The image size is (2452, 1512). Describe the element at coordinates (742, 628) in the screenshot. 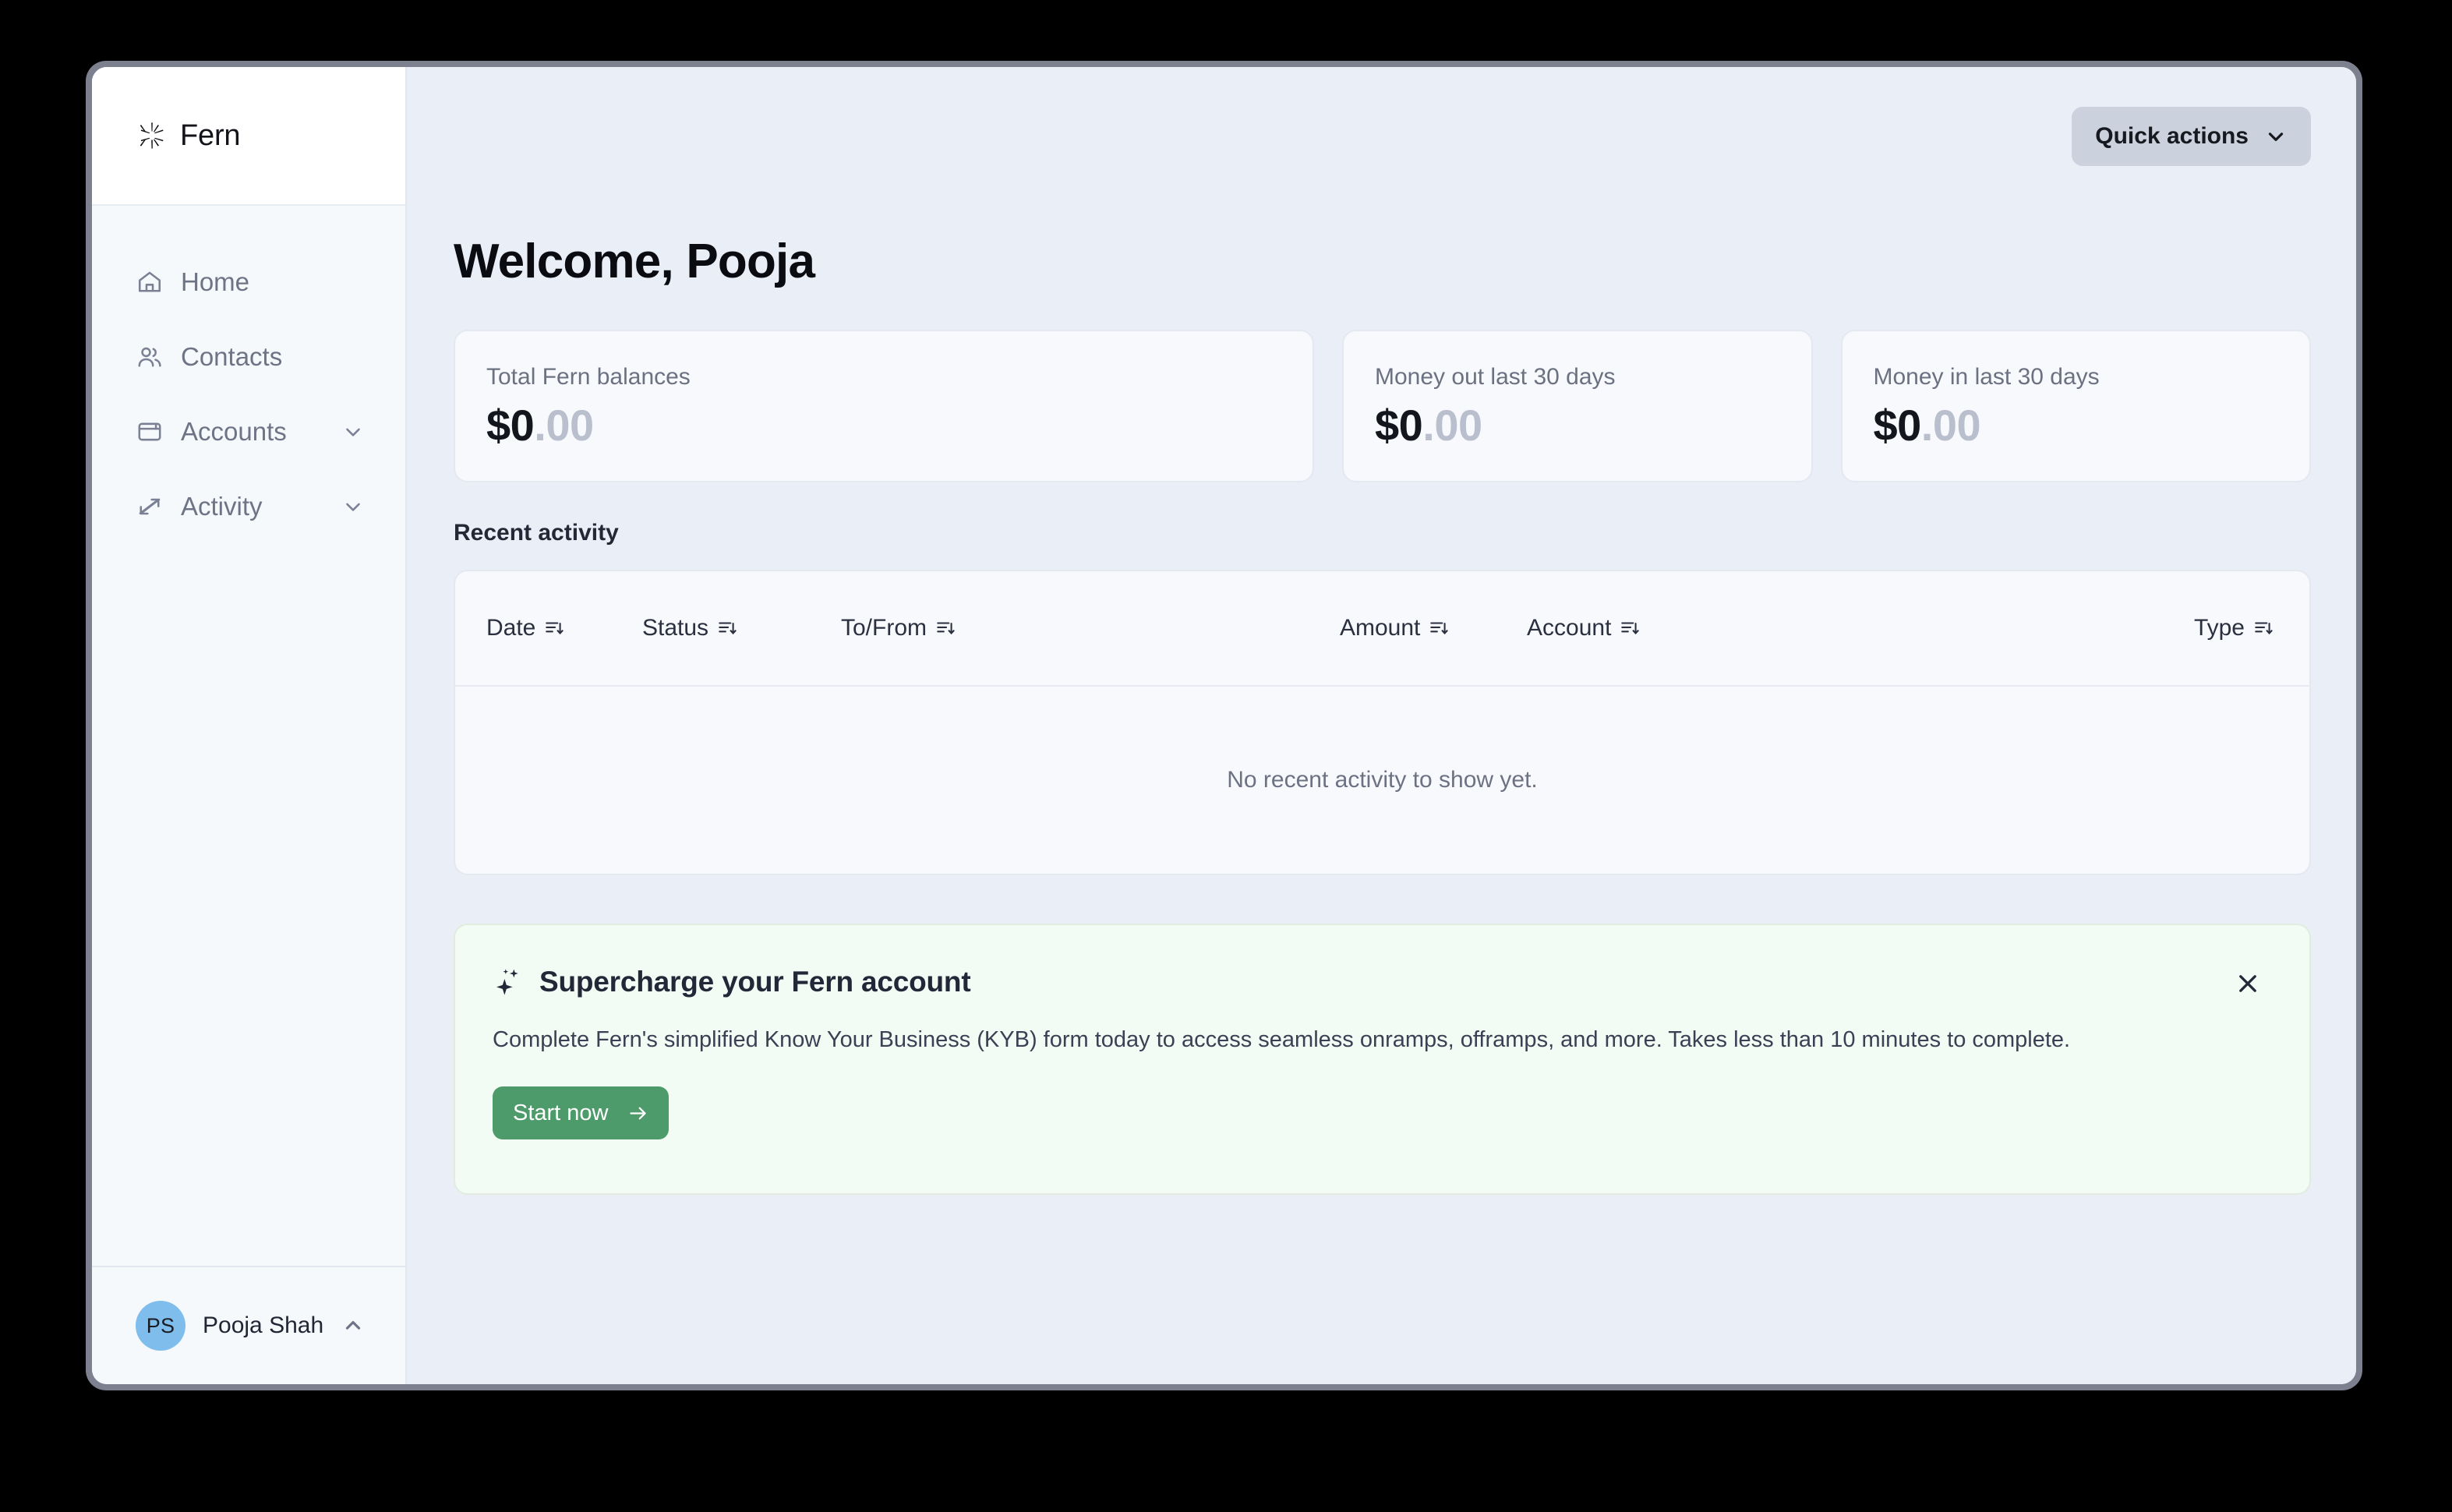

I see `column-header-status: Status` at that location.